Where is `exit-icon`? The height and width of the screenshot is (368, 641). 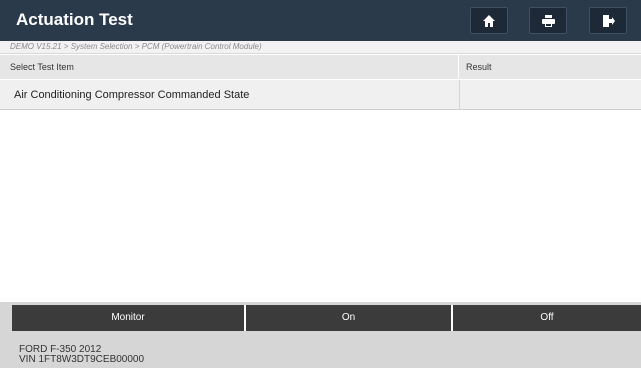
exit-icon is located at coordinates (609, 20).